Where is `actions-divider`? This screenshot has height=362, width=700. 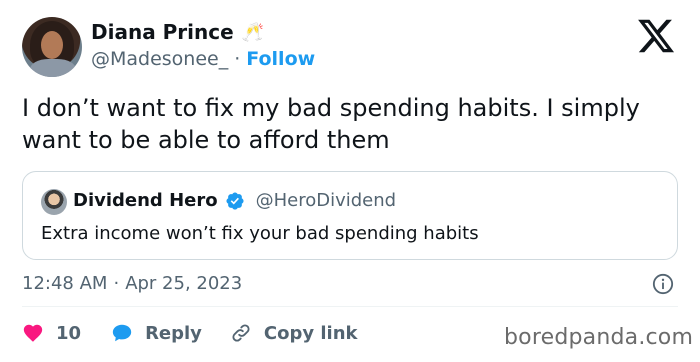
actions-divider is located at coordinates (350, 306).